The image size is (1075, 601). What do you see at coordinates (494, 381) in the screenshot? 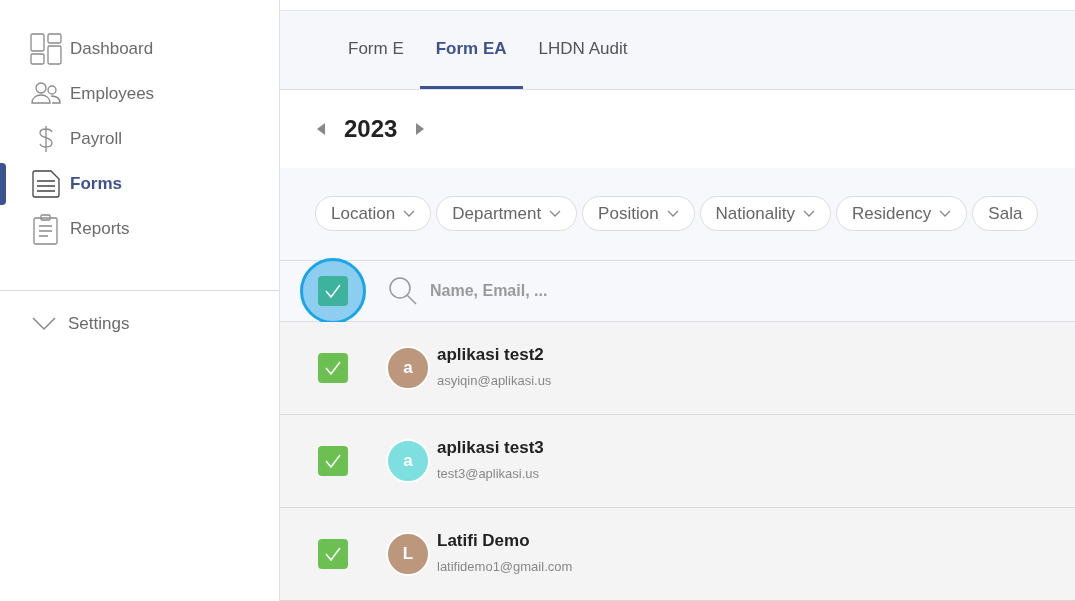
I see `employee-email: asyiqin@aplikasi.us` at bounding box center [494, 381].